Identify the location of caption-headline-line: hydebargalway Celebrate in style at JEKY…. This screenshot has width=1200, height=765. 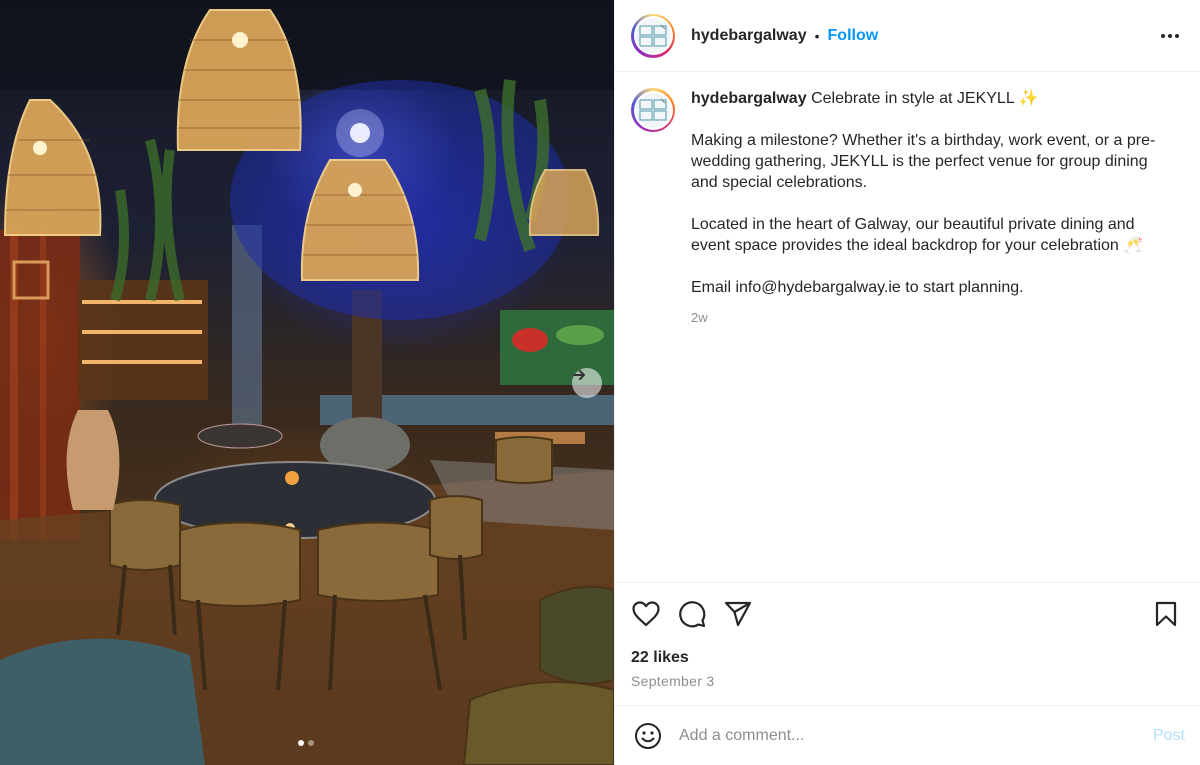
(930, 98).